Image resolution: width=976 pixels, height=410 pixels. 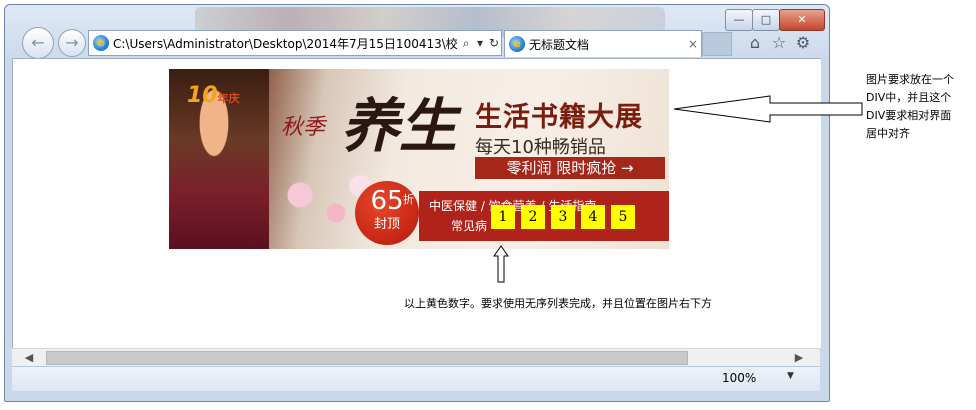 What do you see at coordinates (501, 264) in the screenshot?
I see `arrow-up-icon` at bounding box center [501, 264].